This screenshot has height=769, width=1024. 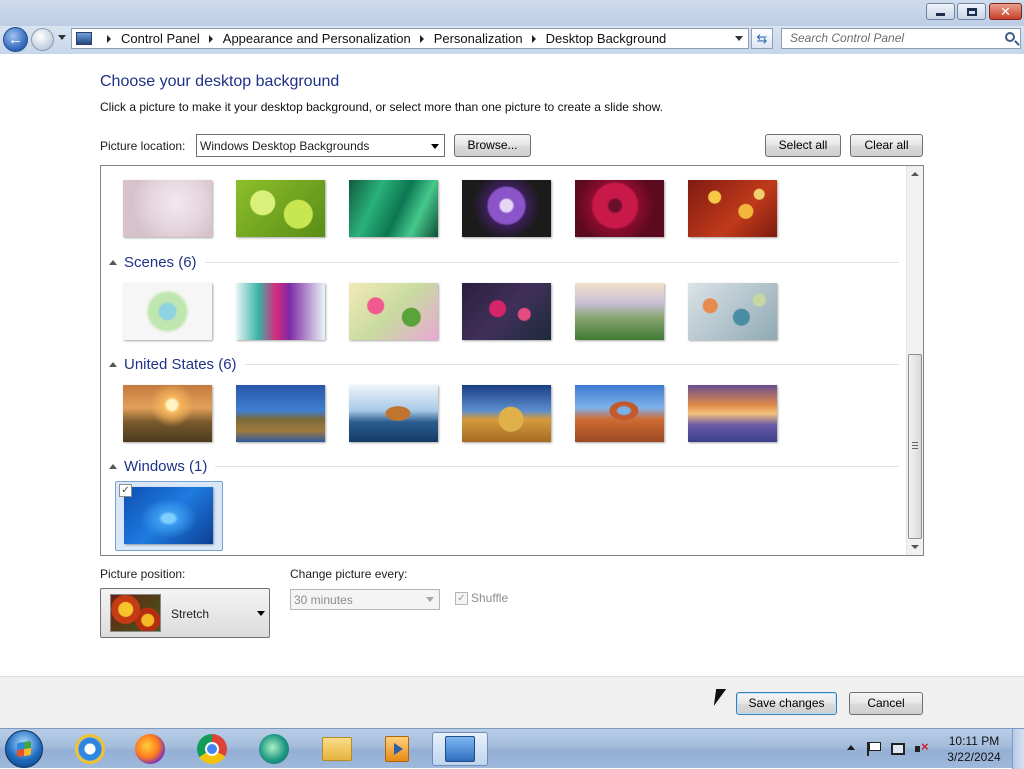 I want to click on firefox-icon, so click(x=150, y=749).